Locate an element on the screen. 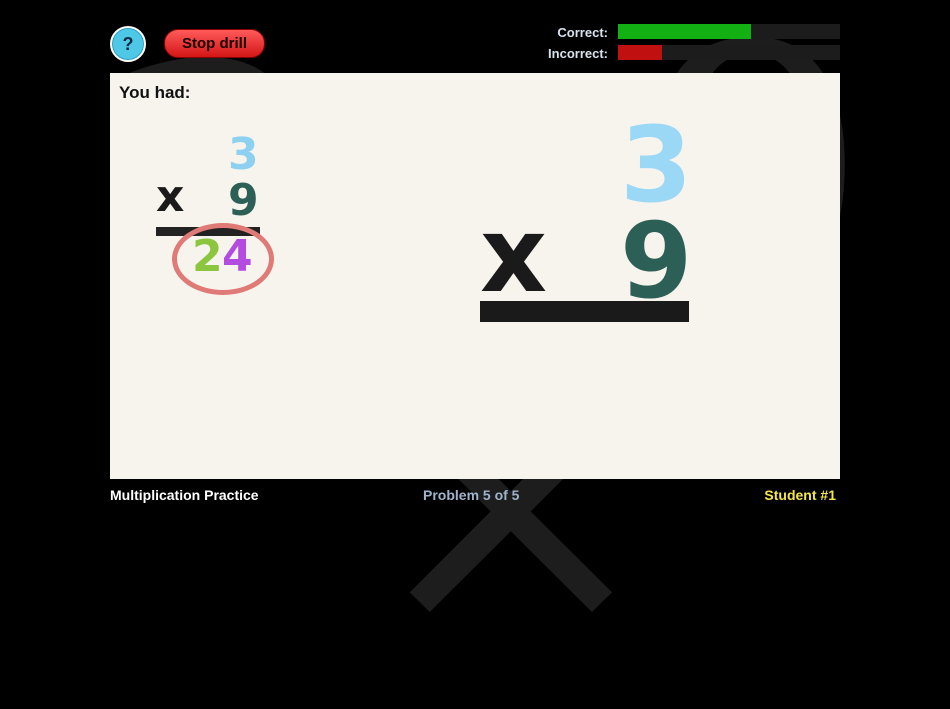 The image size is (950, 709). problem-bottom-number: 9 is located at coordinates (656, 261).